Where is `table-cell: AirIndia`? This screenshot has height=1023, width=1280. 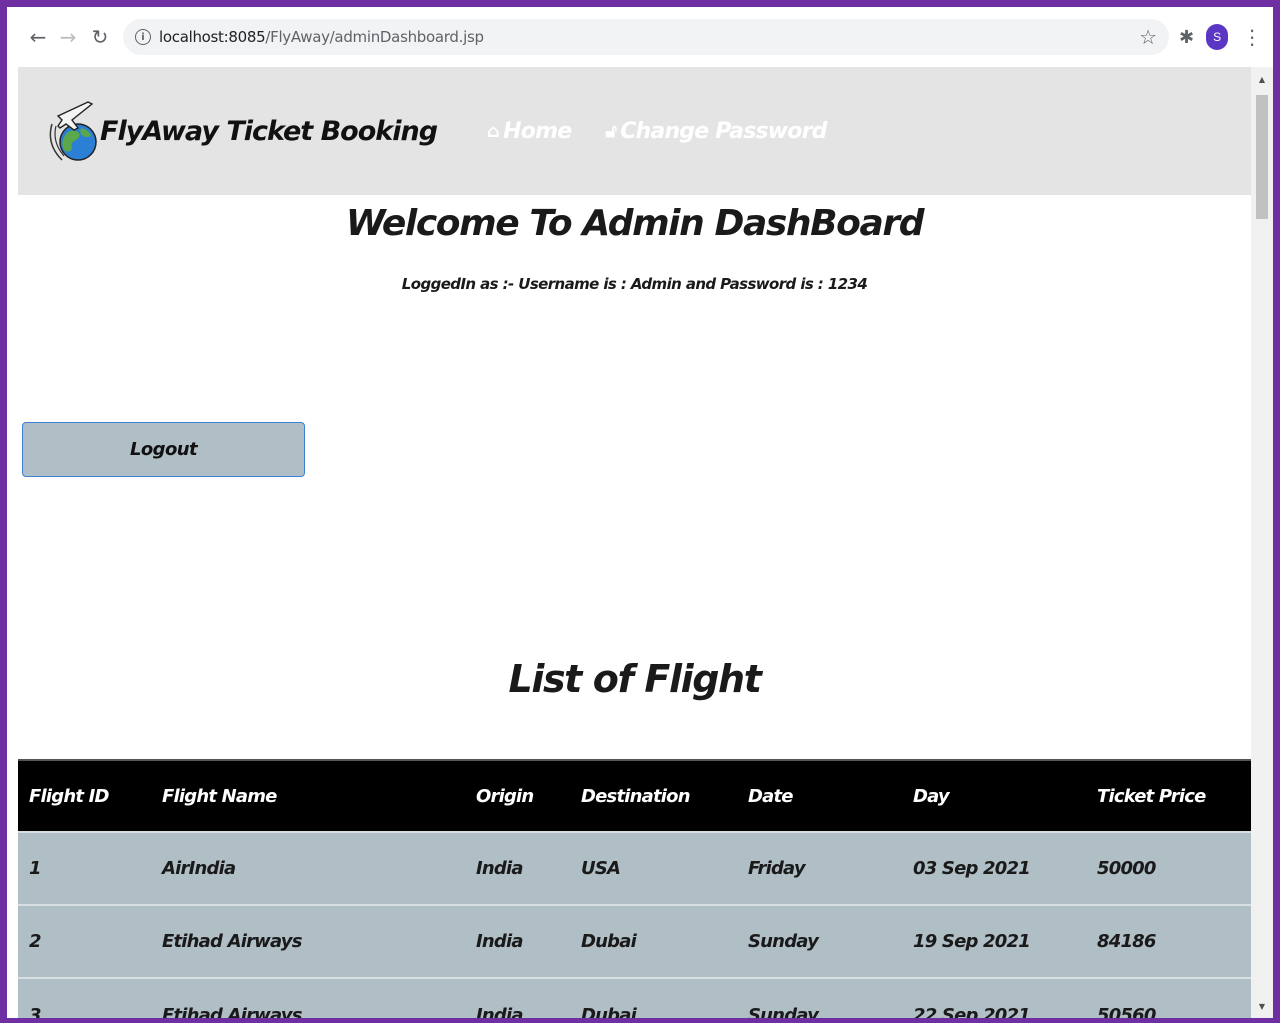
table-cell: AirIndia is located at coordinates (308, 868).